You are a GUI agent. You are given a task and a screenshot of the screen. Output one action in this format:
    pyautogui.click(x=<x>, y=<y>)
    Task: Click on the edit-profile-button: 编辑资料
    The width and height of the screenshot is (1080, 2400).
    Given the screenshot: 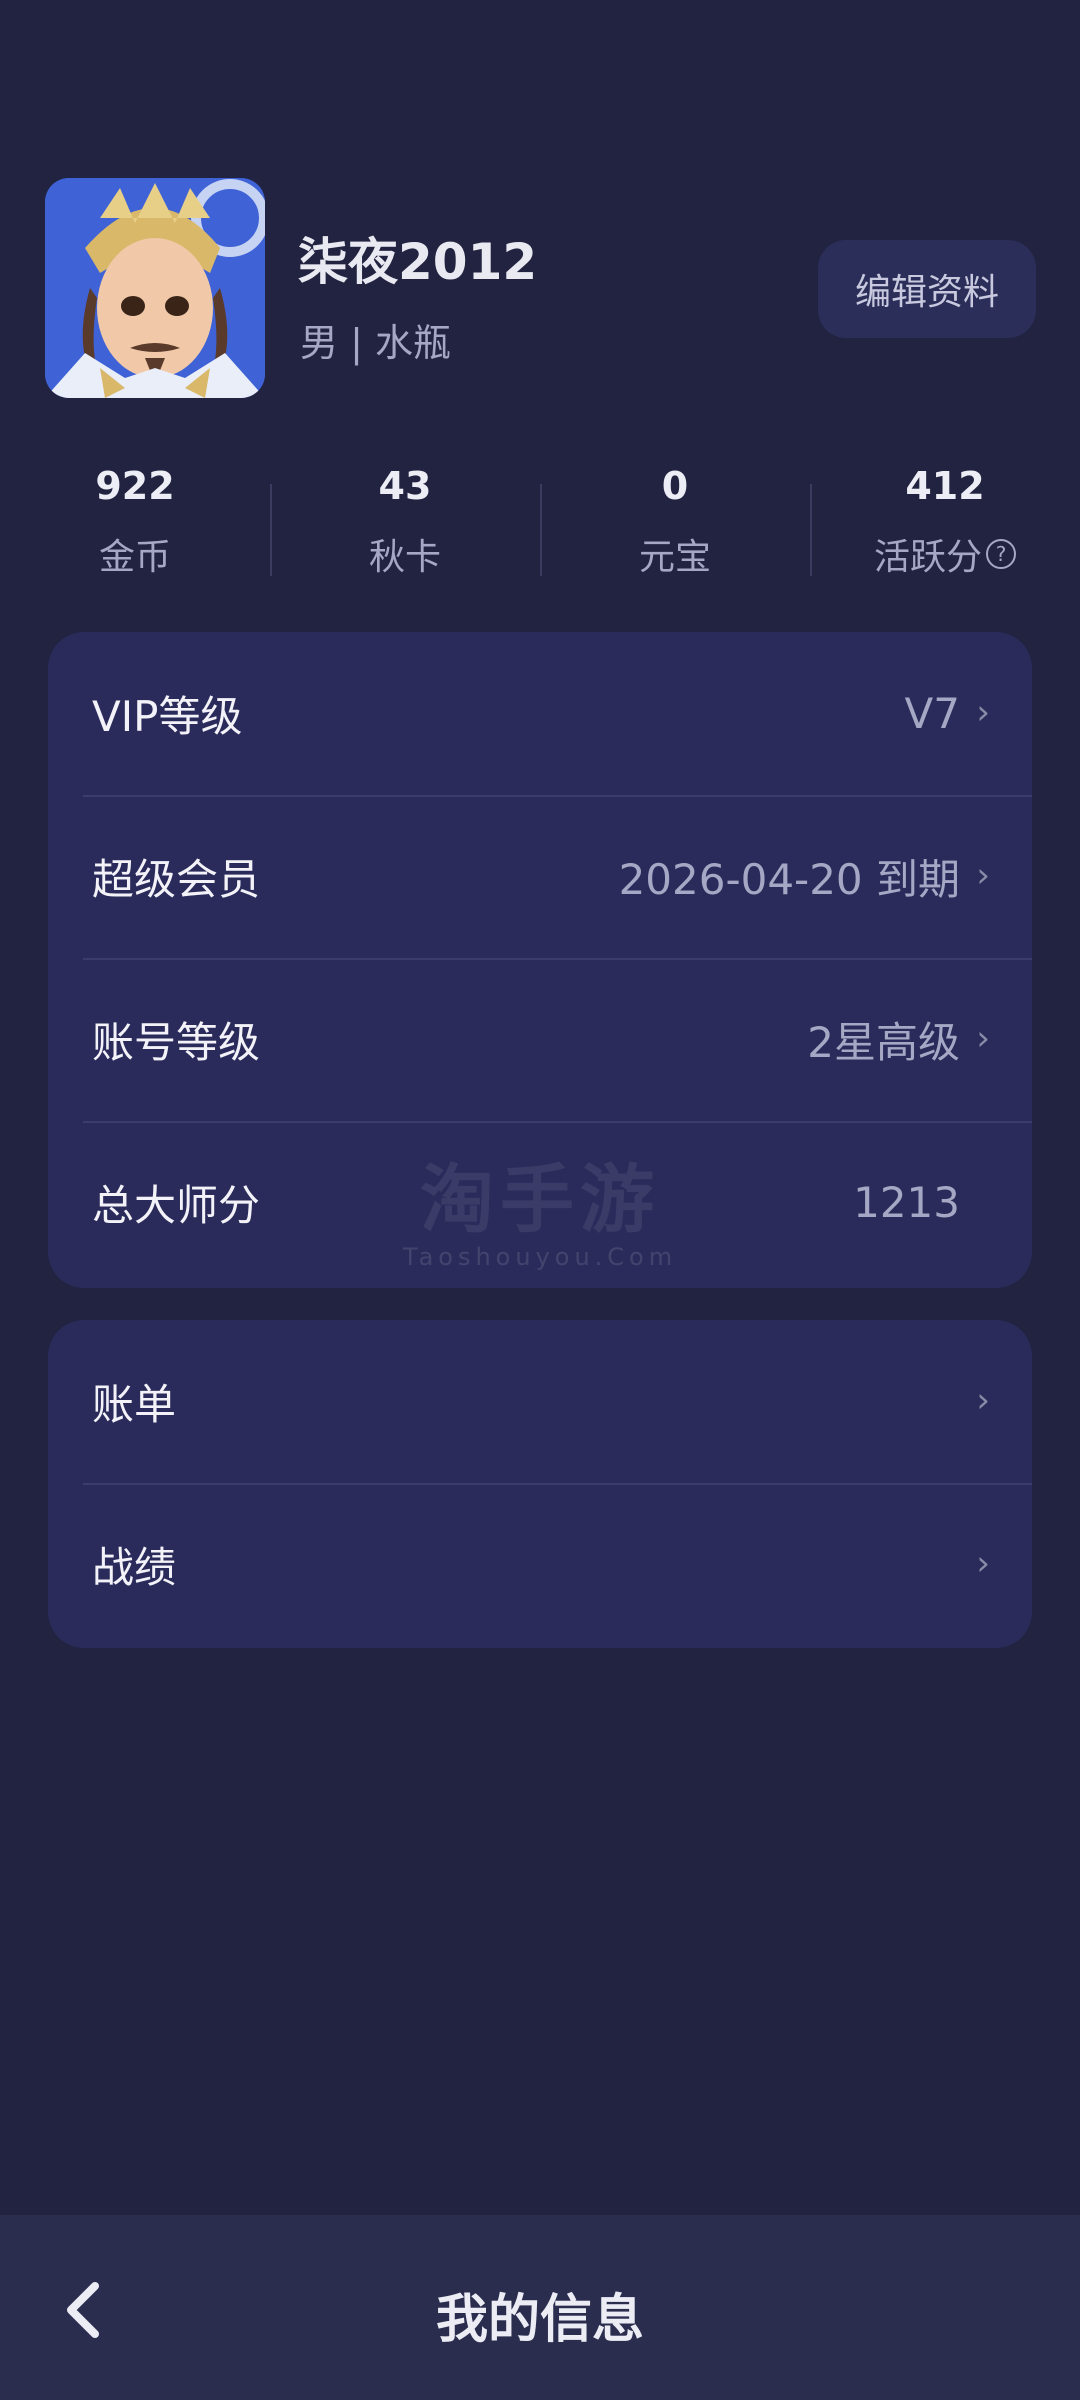 What is the action you would take?
    pyautogui.click(x=927, y=289)
    